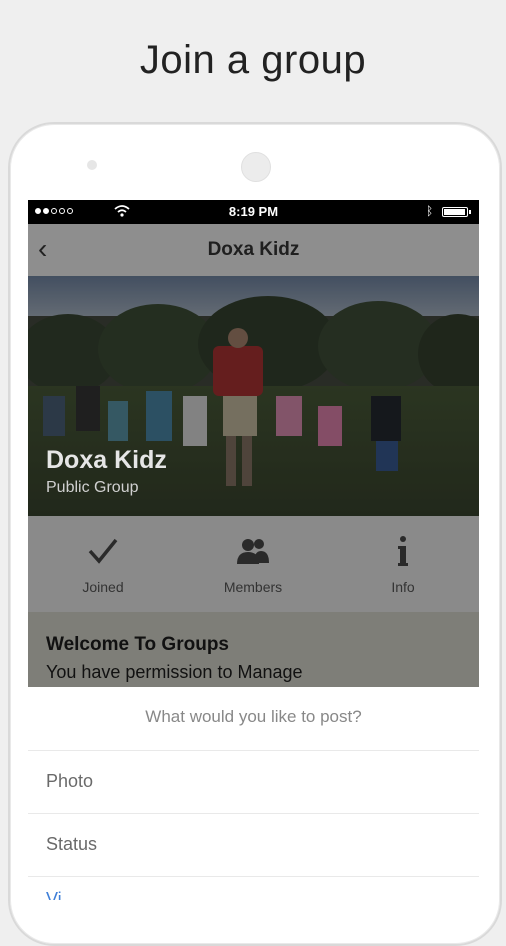  I want to click on info-icon, so click(403, 551).